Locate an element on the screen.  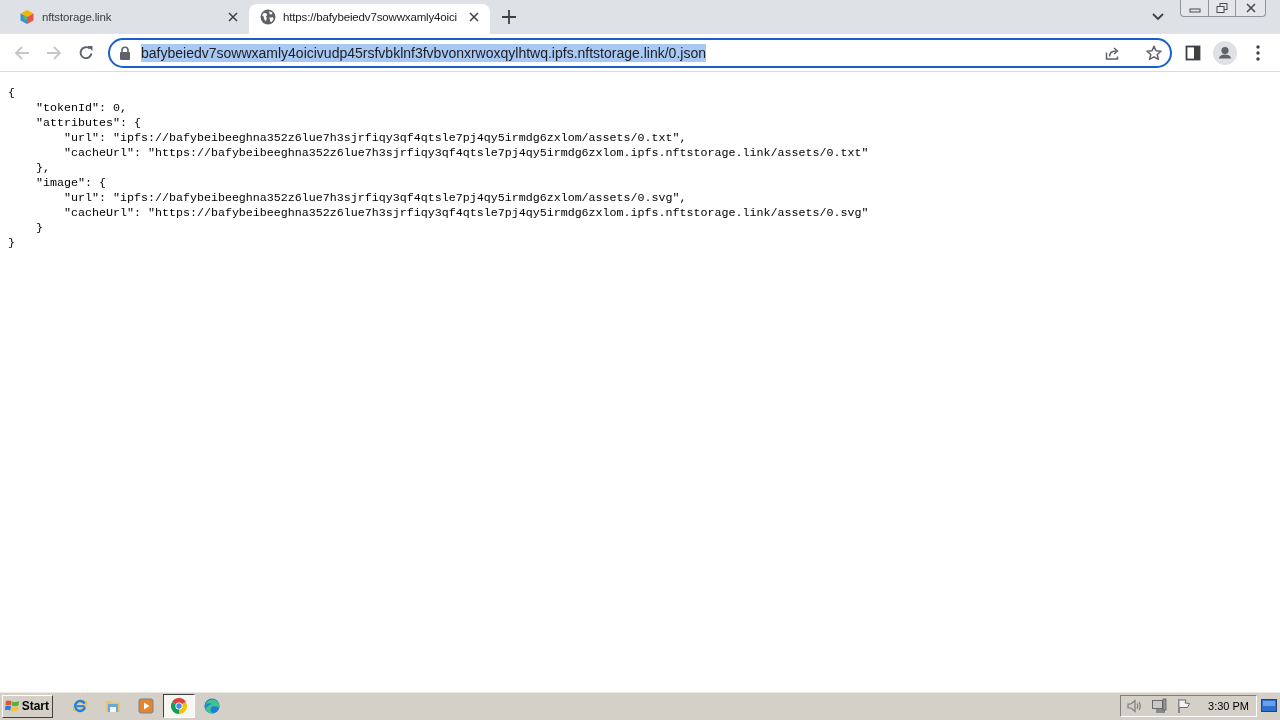
code-line: }, is located at coordinates (43, 168).